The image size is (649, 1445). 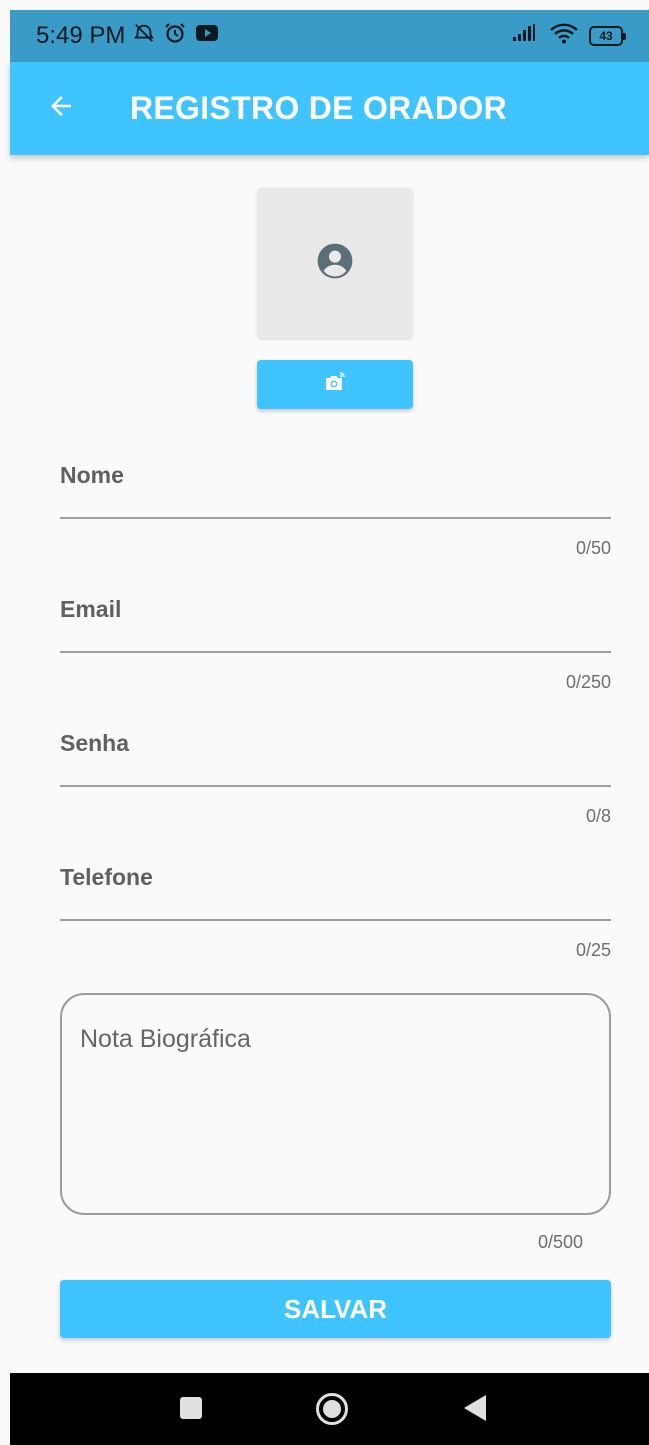 I want to click on bio-counter: 0/500, so click(x=561, y=1242).